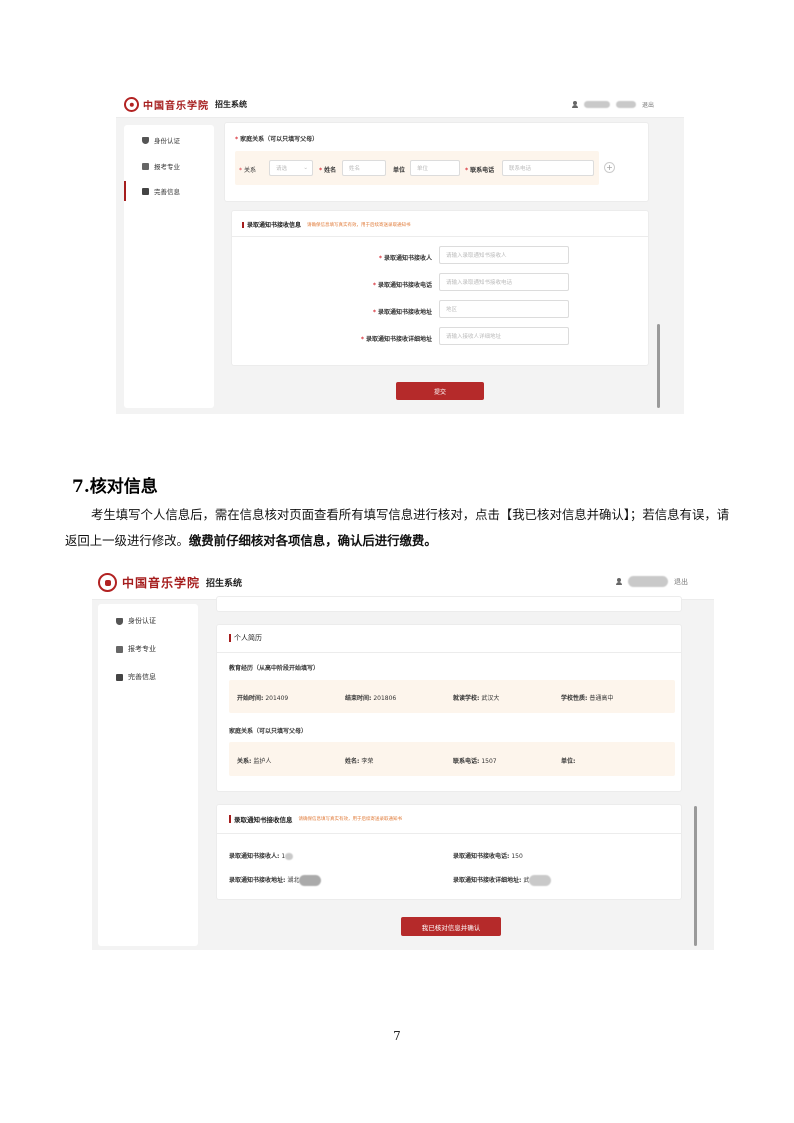  Describe the element at coordinates (648, 581) in the screenshot. I see `user-name-blurred` at that location.